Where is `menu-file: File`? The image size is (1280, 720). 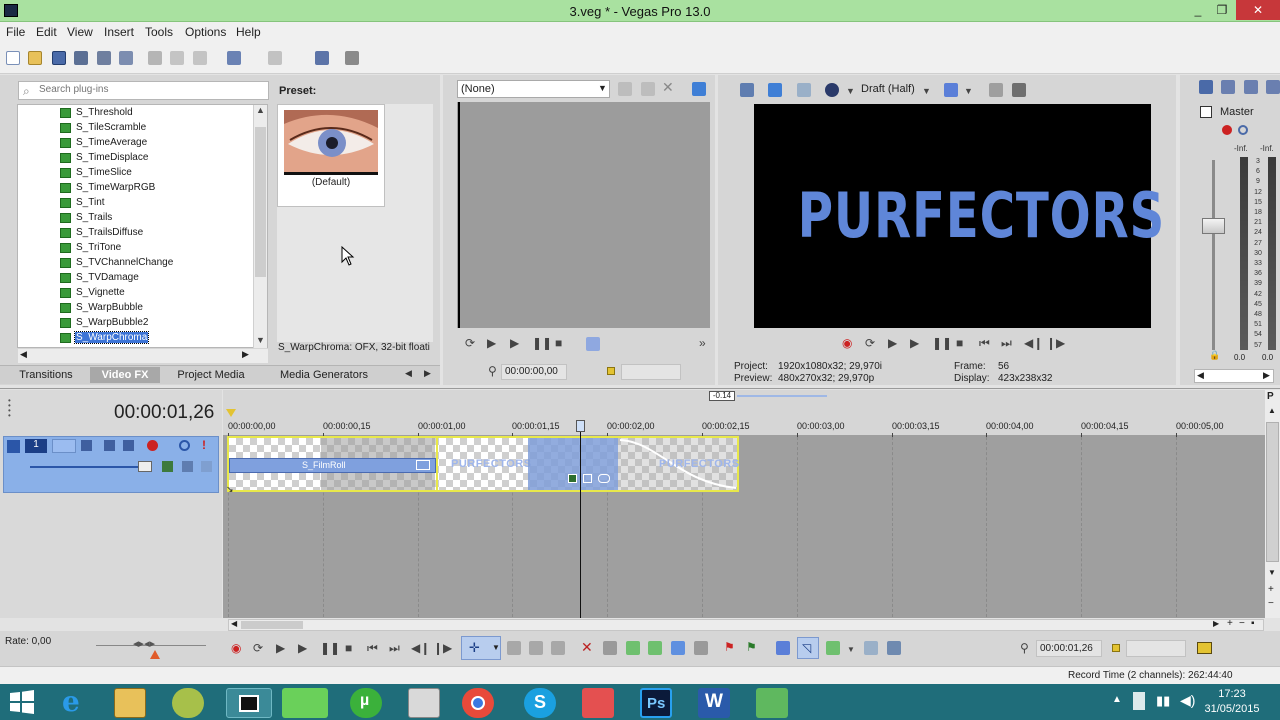
menu-file: File is located at coordinates (15, 32).